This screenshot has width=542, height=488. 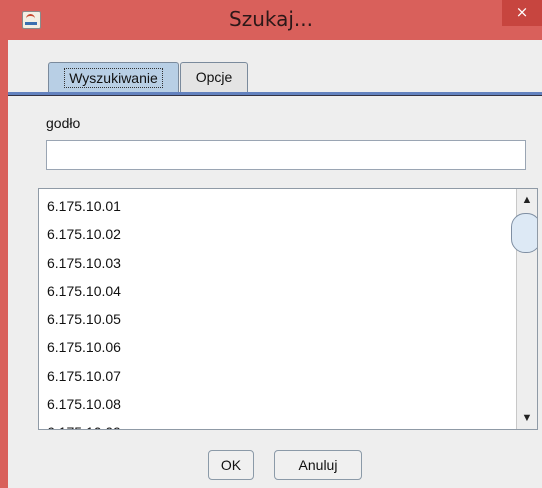 What do you see at coordinates (277, 206) in the screenshot?
I see `list-item: 6.175.10.01` at bounding box center [277, 206].